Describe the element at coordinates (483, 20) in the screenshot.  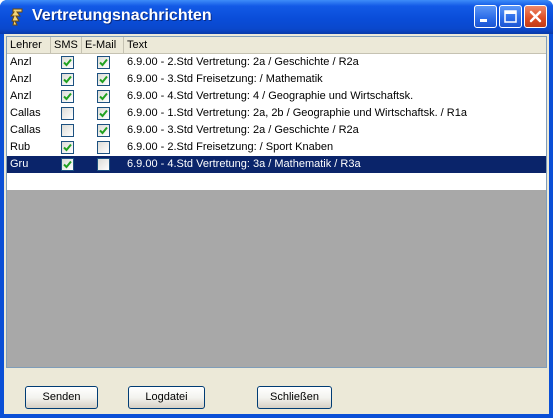
I see `minimize-icon` at that location.